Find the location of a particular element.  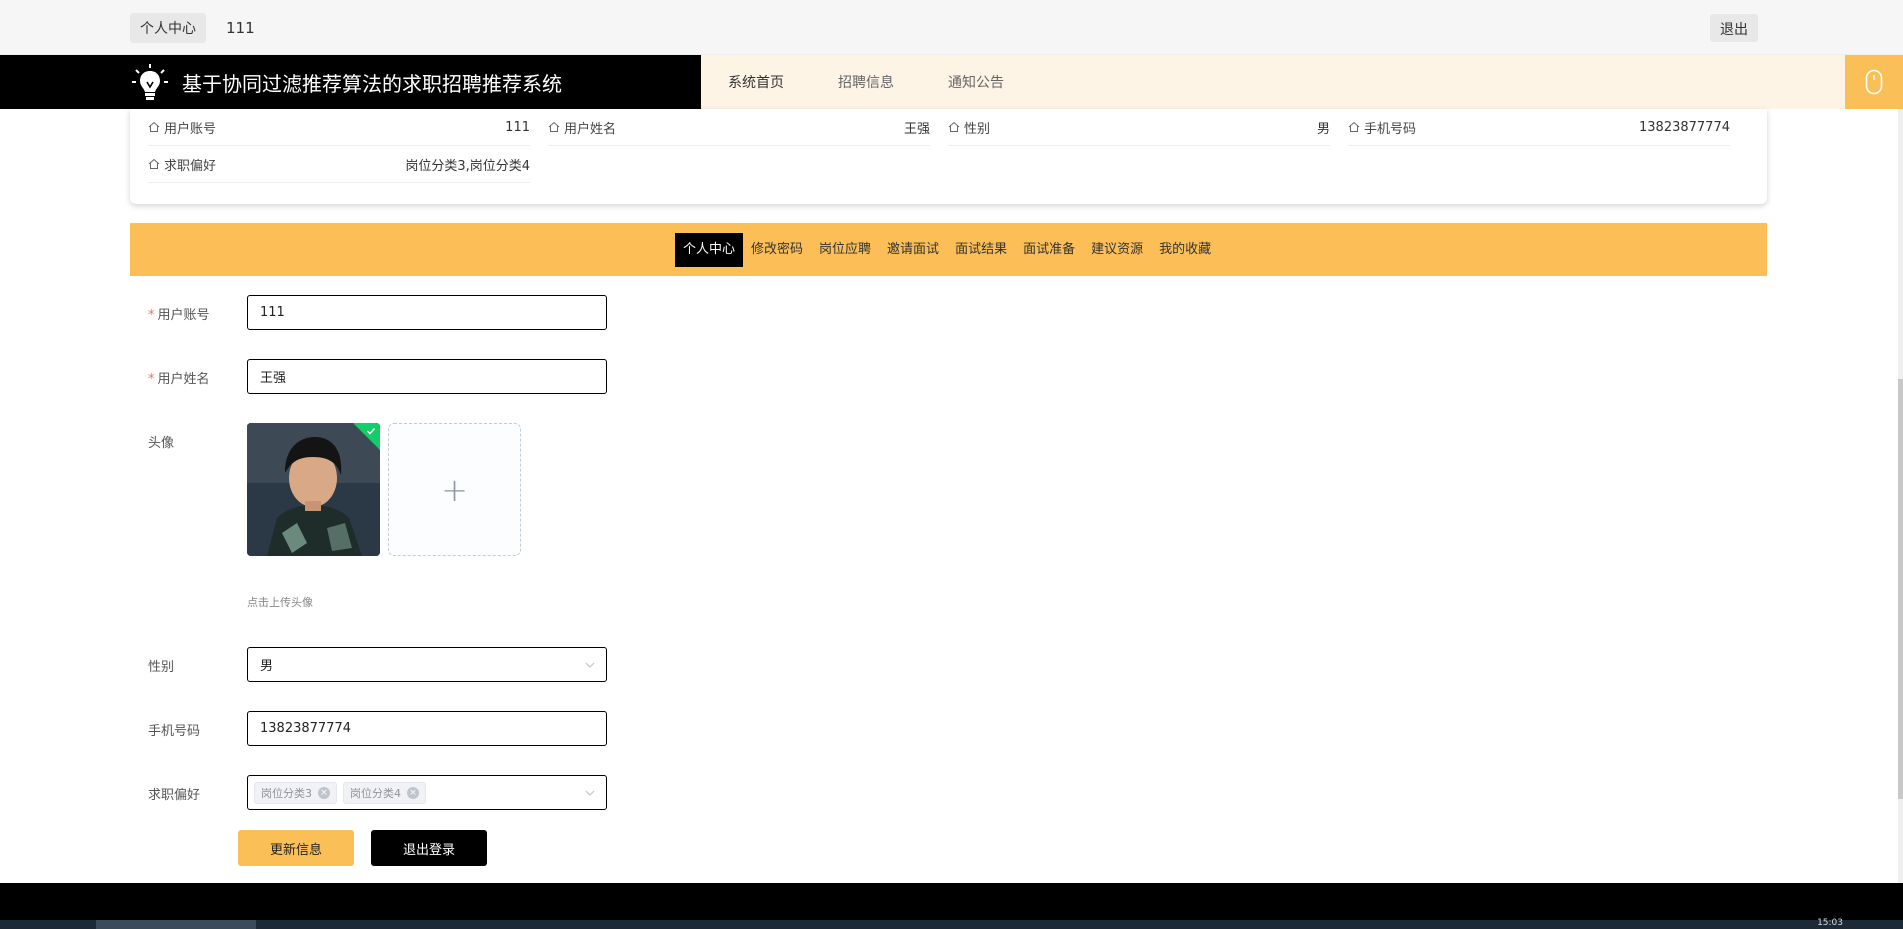

center-tabs: 个人中心 修改密码 岗位应聘 邀请面试 面试结果 面试准备 建议资源 我的收藏 is located at coordinates (947, 250).